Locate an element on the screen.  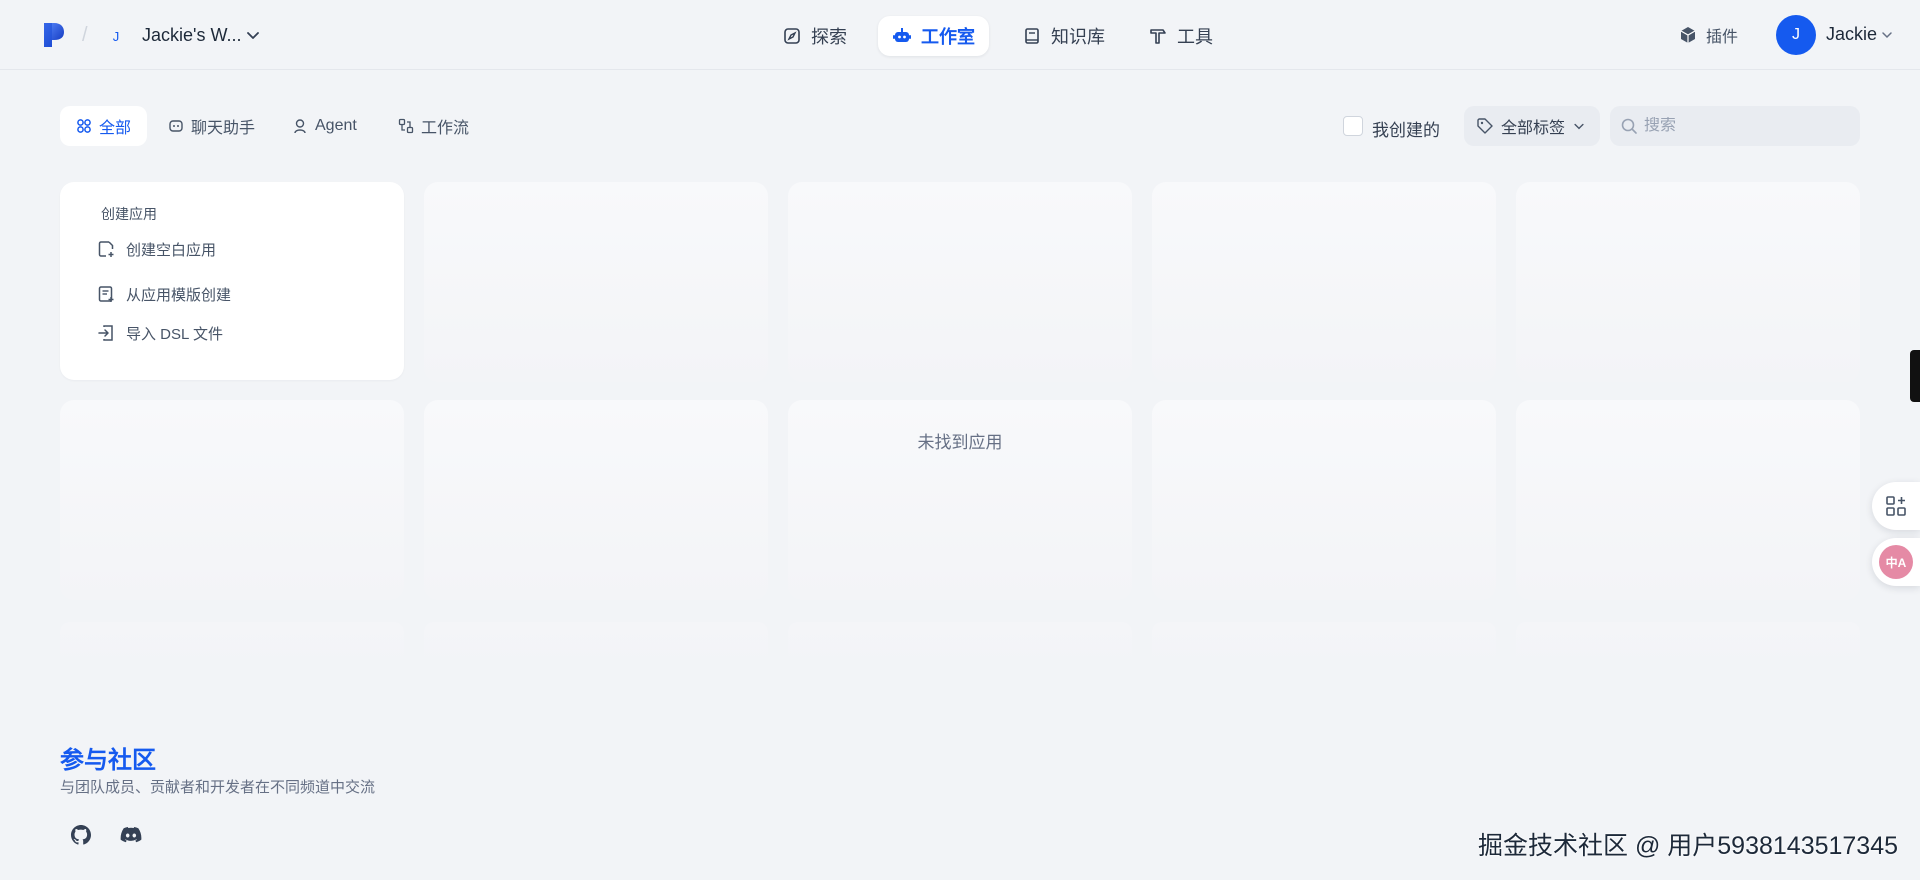
search-box is located at coordinates (1735, 126).